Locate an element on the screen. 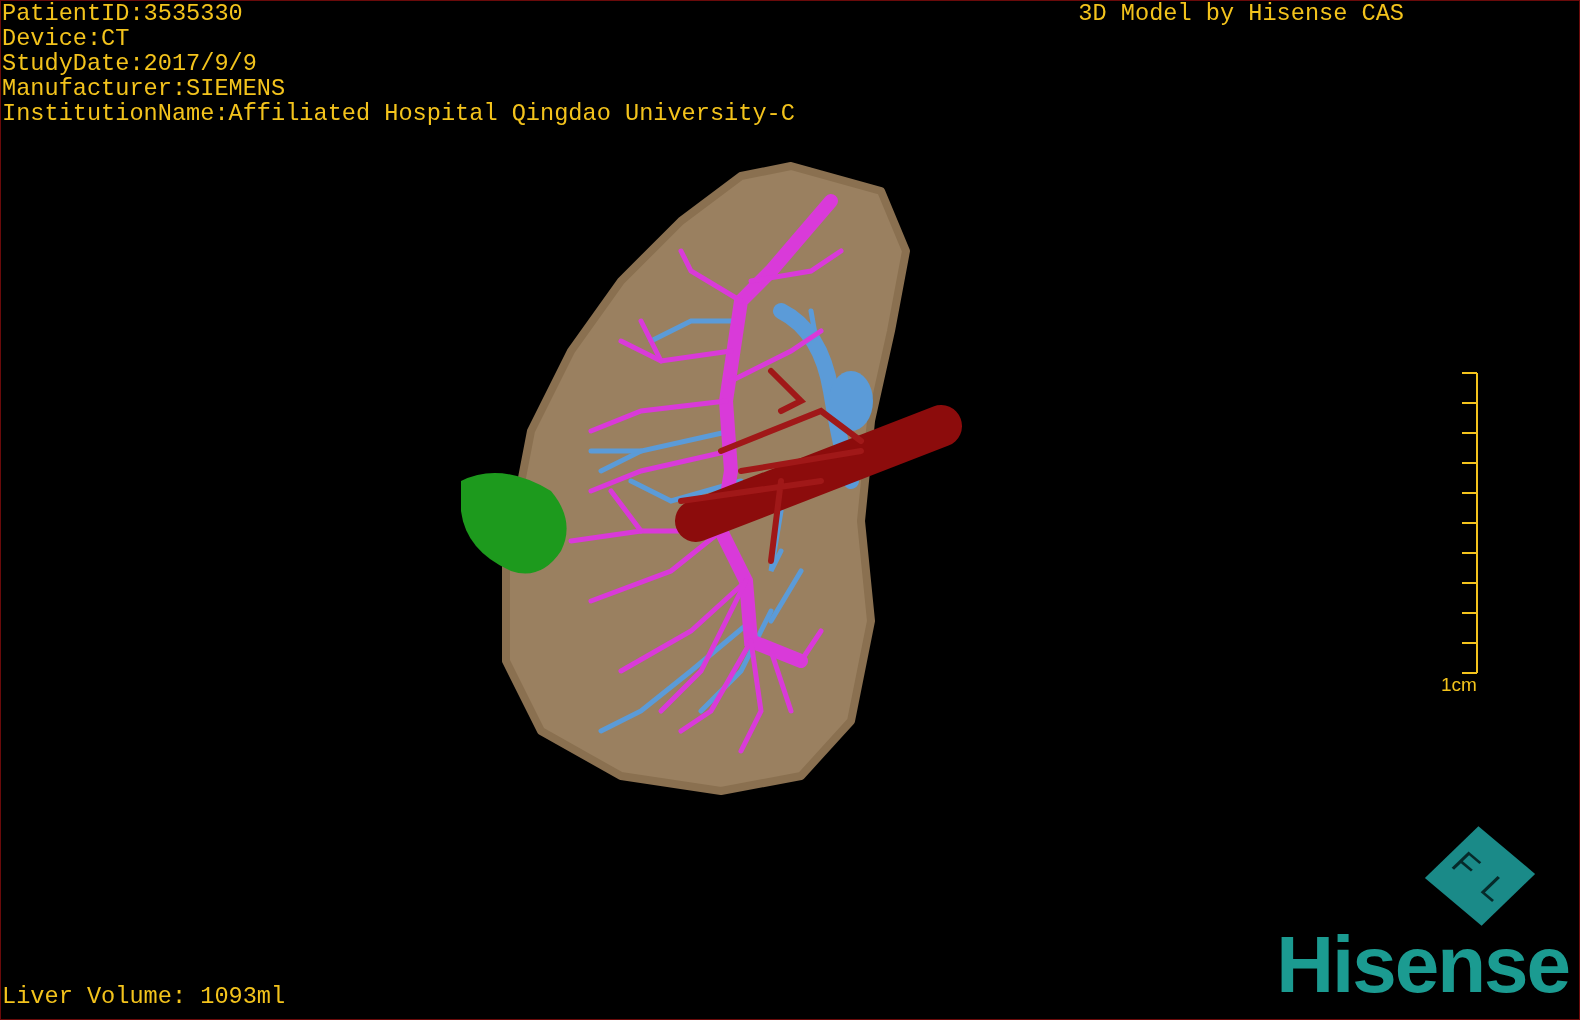 The image size is (1580, 1020). scale-label: 1cm is located at coordinates (1459, 685).